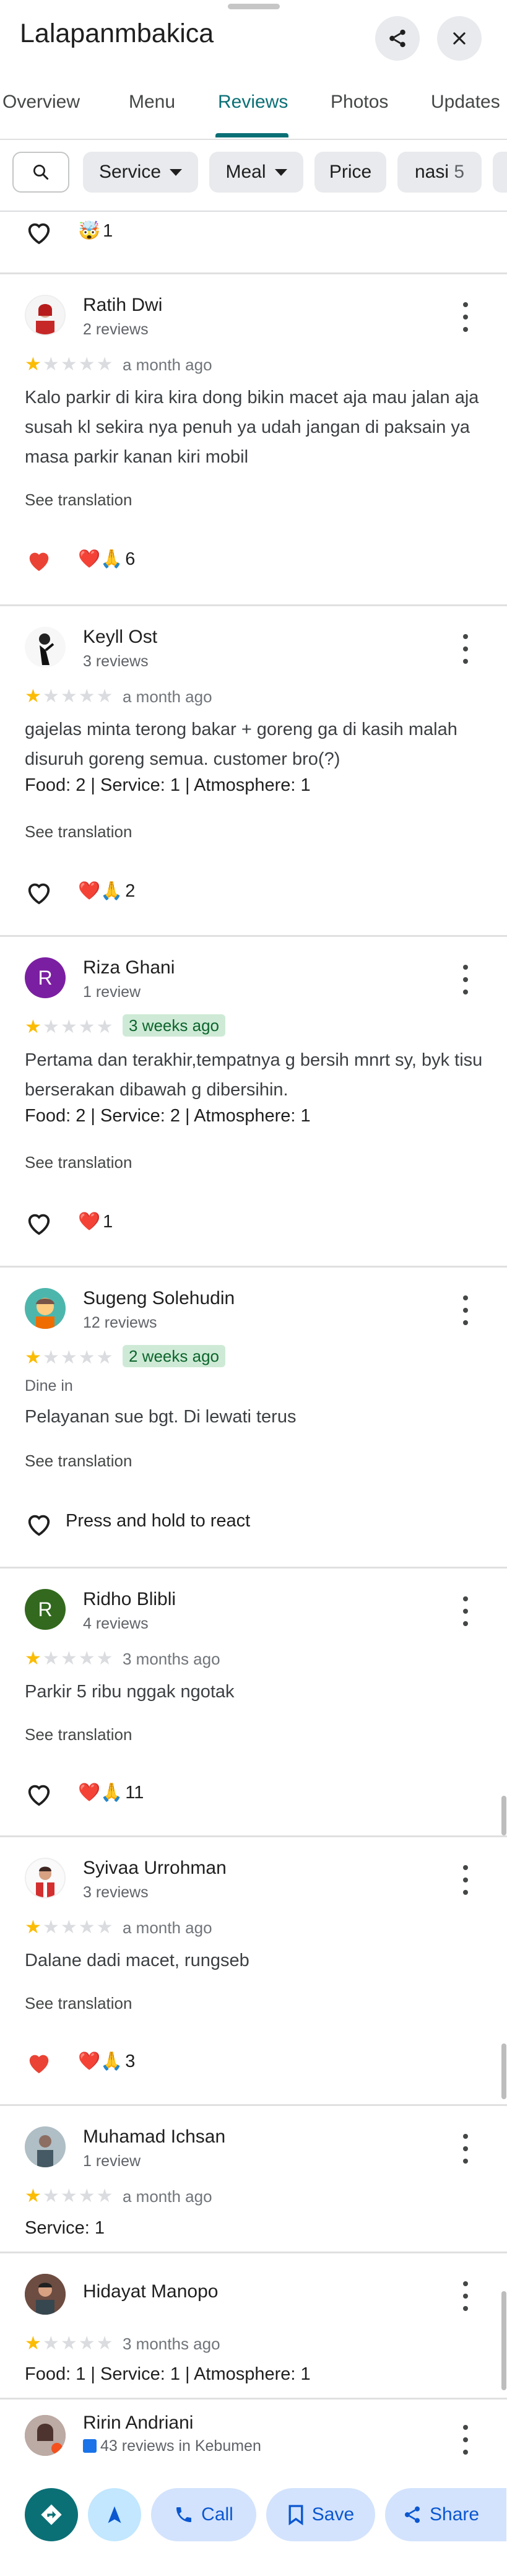 Image resolution: width=507 pixels, height=2576 pixels. Describe the element at coordinates (41, 102) in the screenshot. I see `tab-overview: Overview` at that location.